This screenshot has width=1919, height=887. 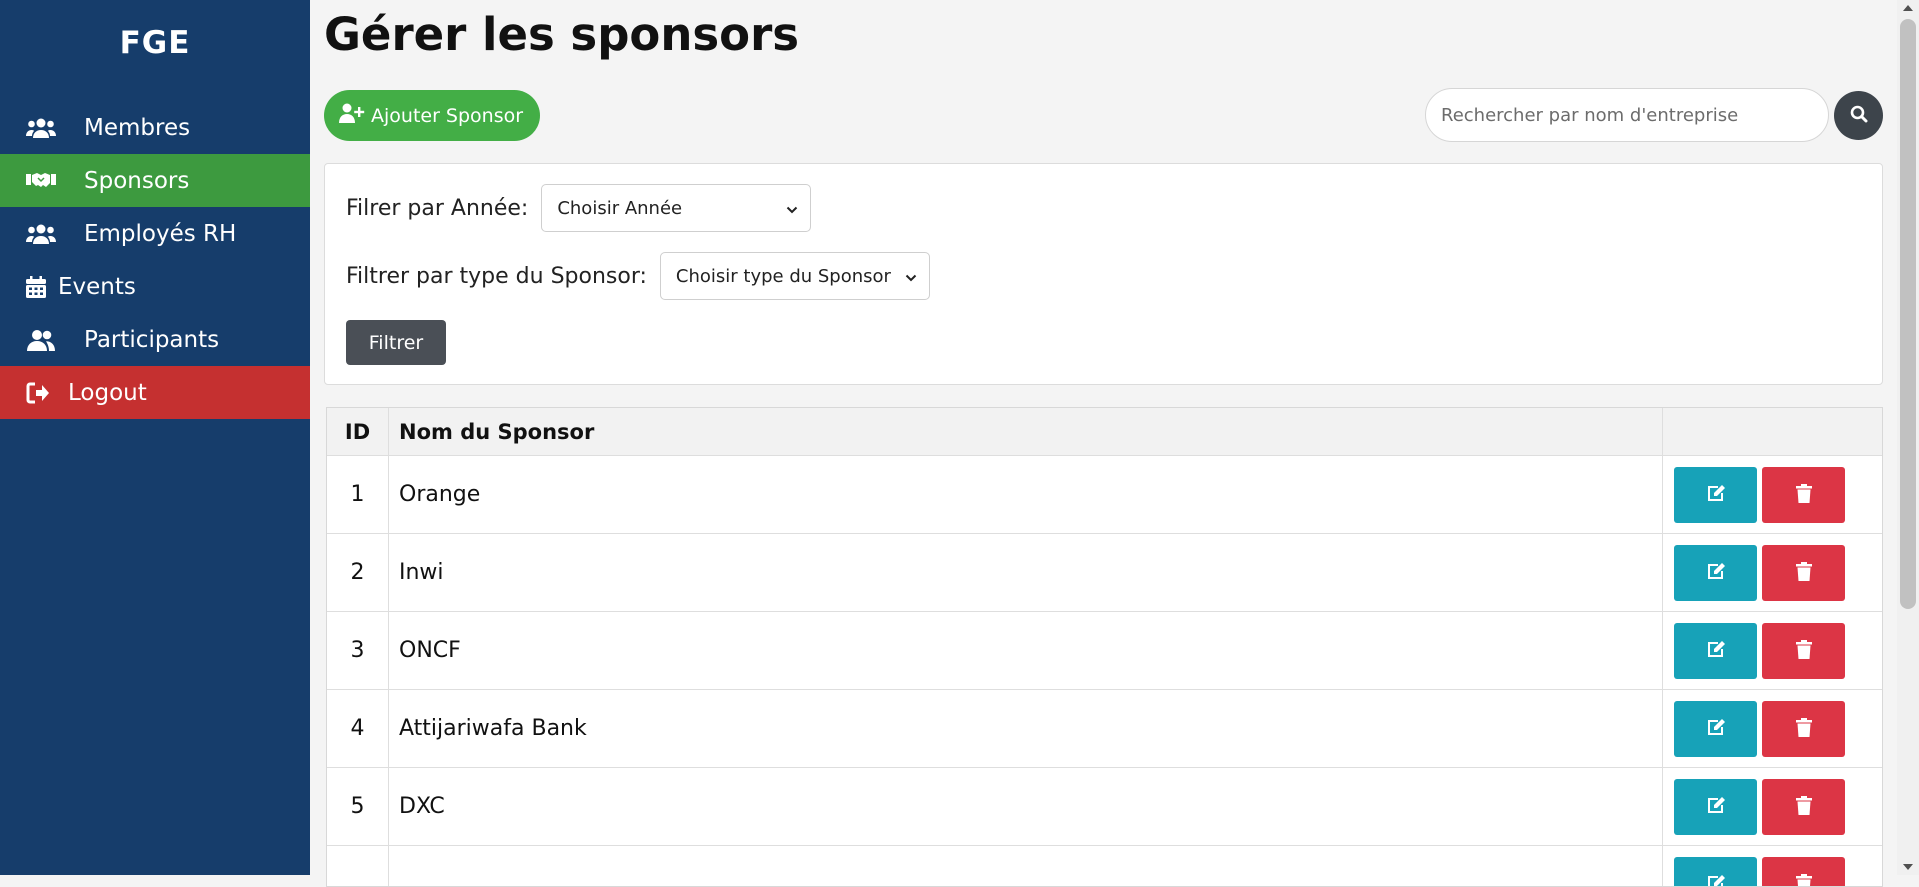 I want to click on sign-out-icon, so click(x=40, y=393).